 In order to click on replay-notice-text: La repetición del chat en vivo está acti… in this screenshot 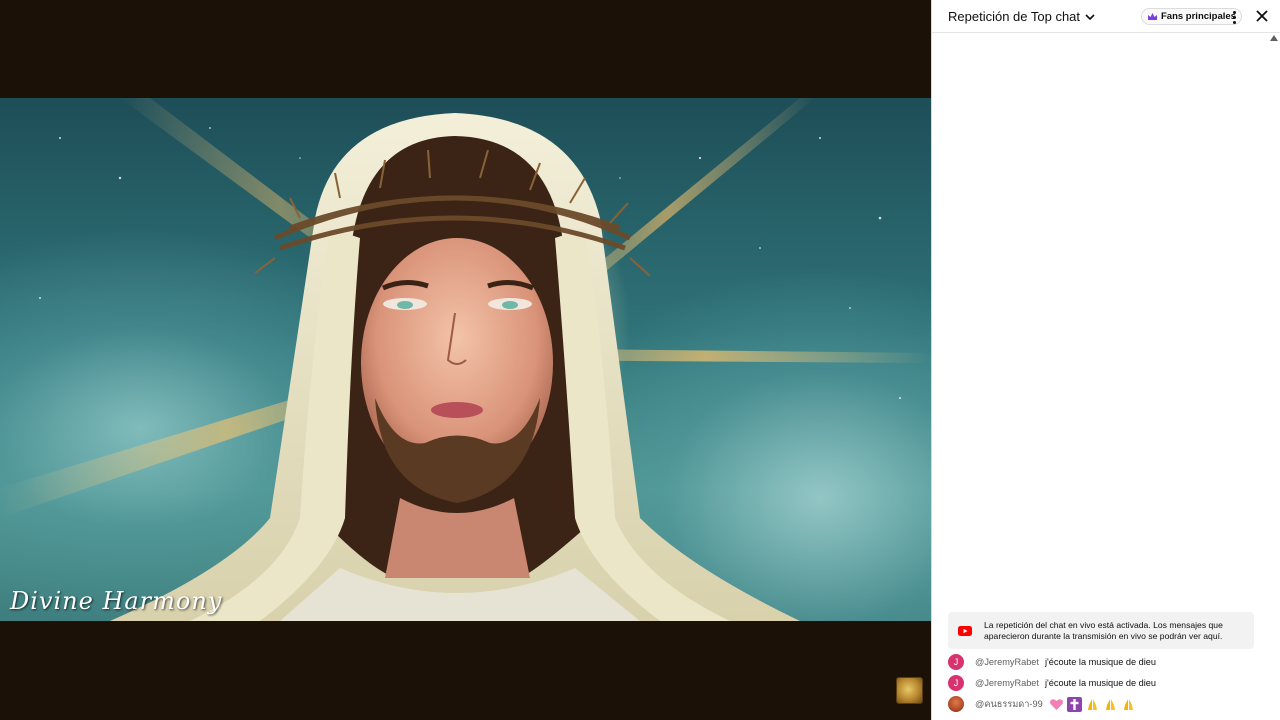, I will do `click(1103, 630)`.